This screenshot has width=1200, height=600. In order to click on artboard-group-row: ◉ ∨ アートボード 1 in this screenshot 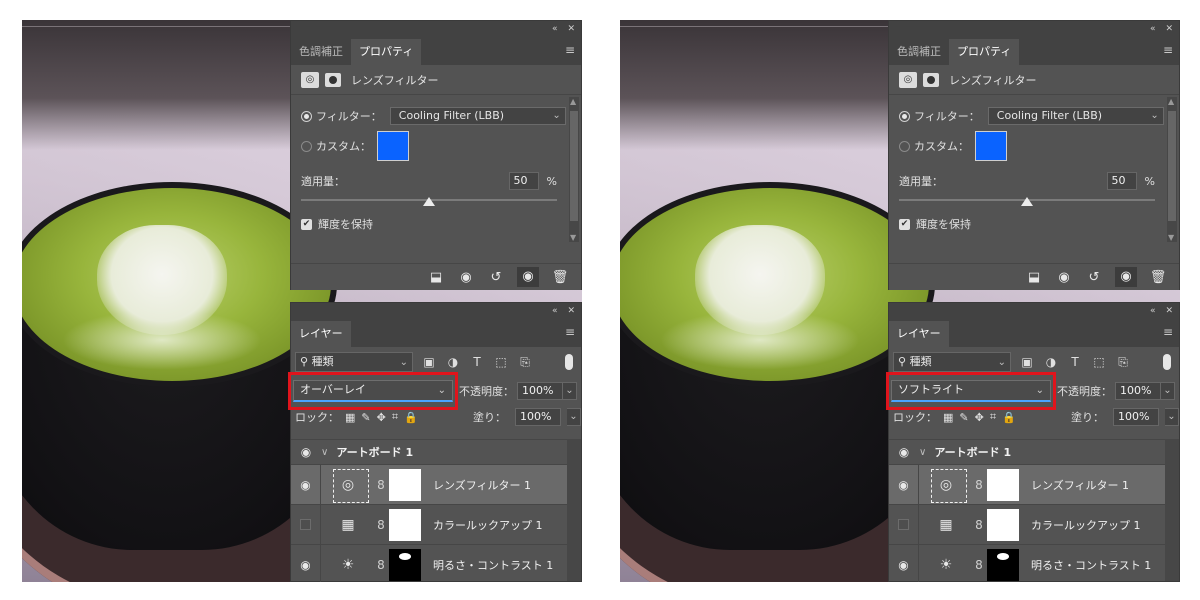, I will do `click(436, 452)`.